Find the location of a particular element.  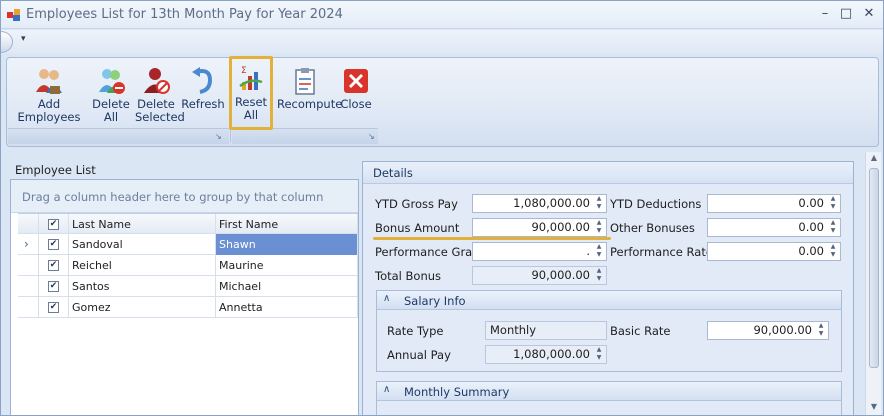

header-select-all: ✔ is located at coordinates (54, 224).